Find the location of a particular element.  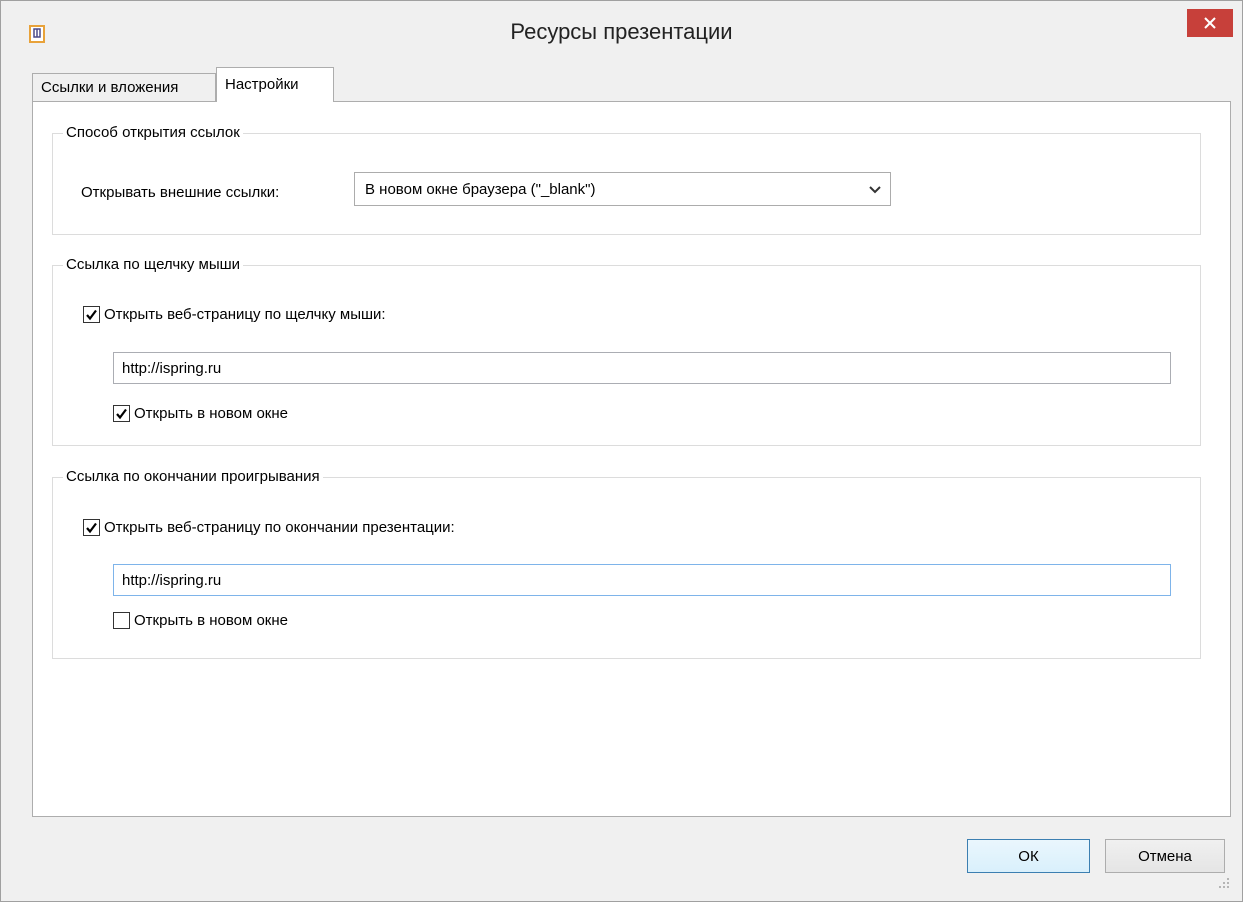

close-button is located at coordinates (1210, 23).